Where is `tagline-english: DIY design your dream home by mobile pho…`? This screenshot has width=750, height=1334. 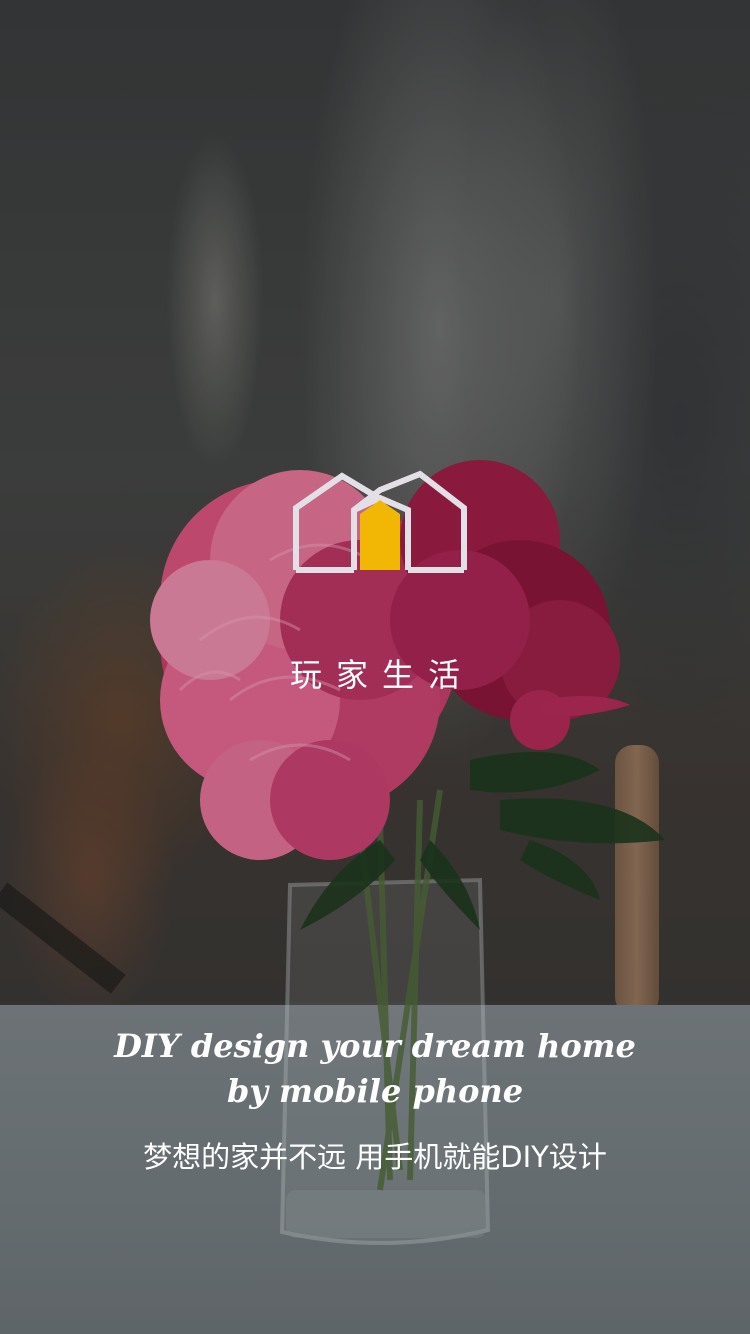
tagline-english: DIY design your dream home by mobile pho… is located at coordinates (375, 1068).